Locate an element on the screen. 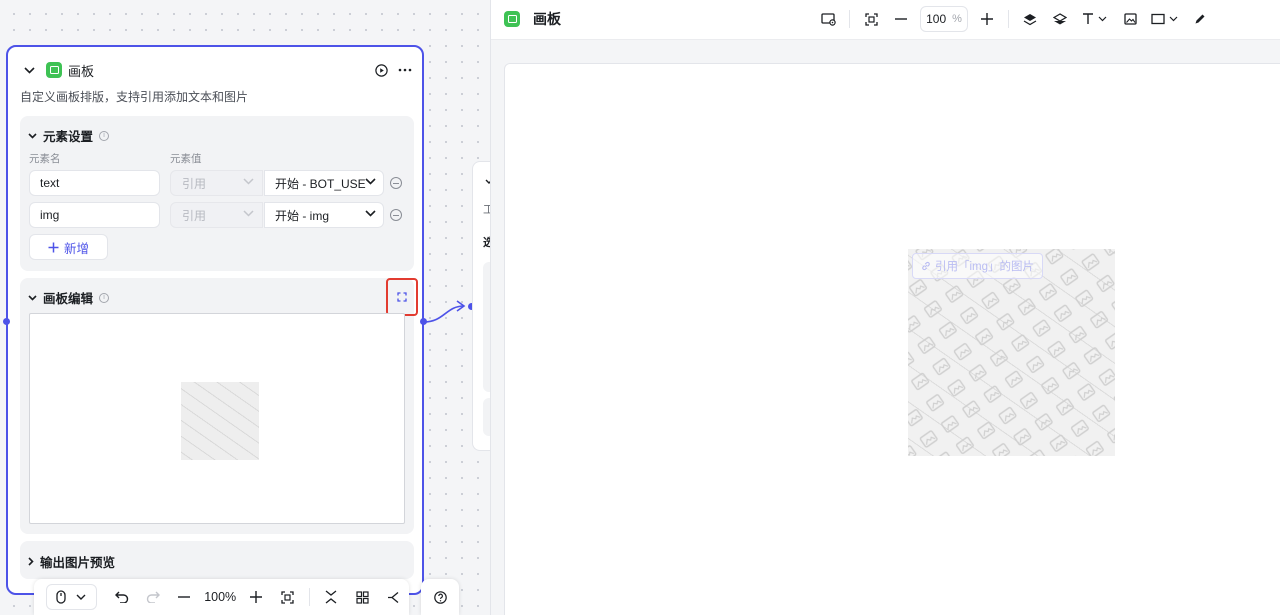 The height and width of the screenshot is (615, 1280). image-reference-label: 引用「img」的图片 is located at coordinates (978, 266).